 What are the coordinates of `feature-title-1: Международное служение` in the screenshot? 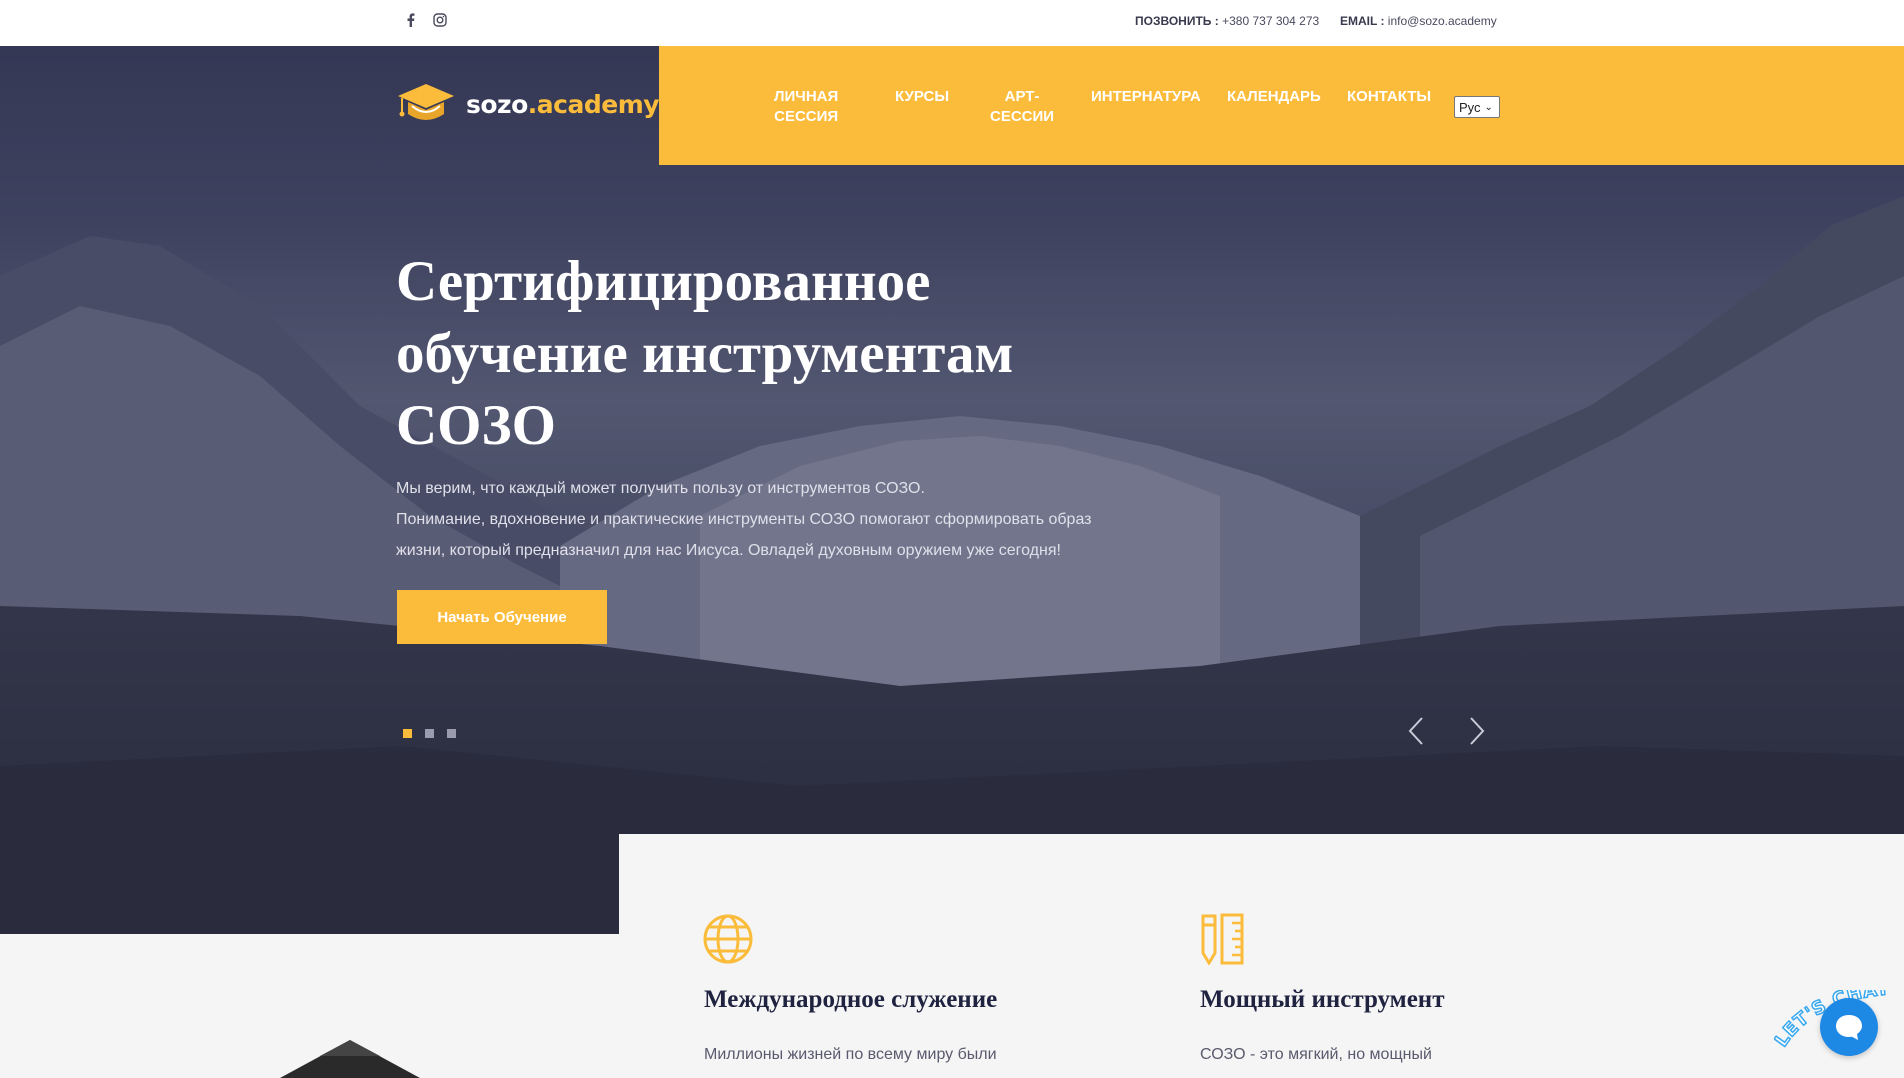 It's located at (851, 999).